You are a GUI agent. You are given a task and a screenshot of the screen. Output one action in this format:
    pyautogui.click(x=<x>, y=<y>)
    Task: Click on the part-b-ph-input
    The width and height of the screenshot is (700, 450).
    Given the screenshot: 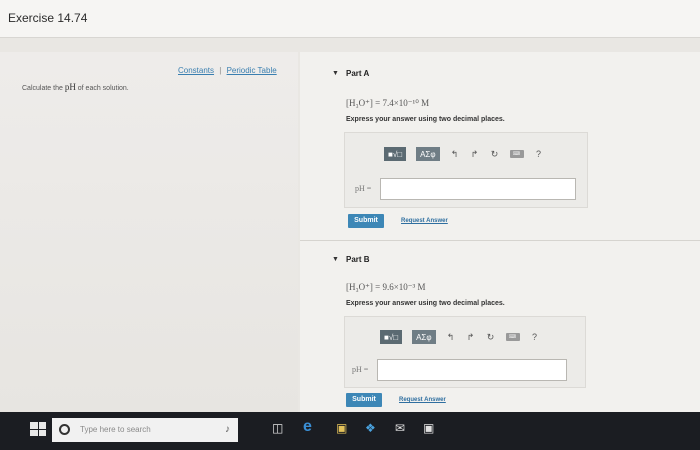 What is the action you would take?
    pyautogui.click(x=472, y=370)
    